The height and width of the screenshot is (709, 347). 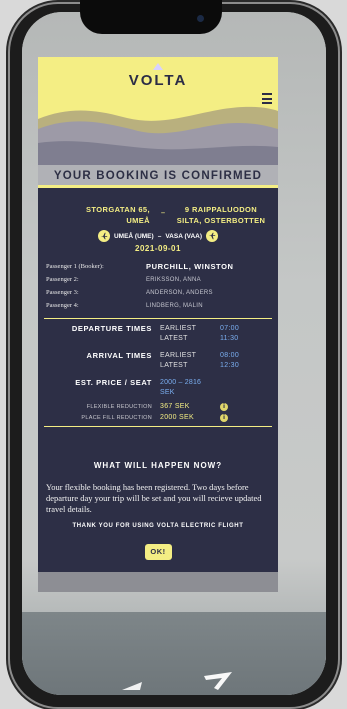 What do you see at coordinates (175, 406) in the screenshot?
I see `flexible-reduction-value: 367 SEK` at bounding box center [175, 406].